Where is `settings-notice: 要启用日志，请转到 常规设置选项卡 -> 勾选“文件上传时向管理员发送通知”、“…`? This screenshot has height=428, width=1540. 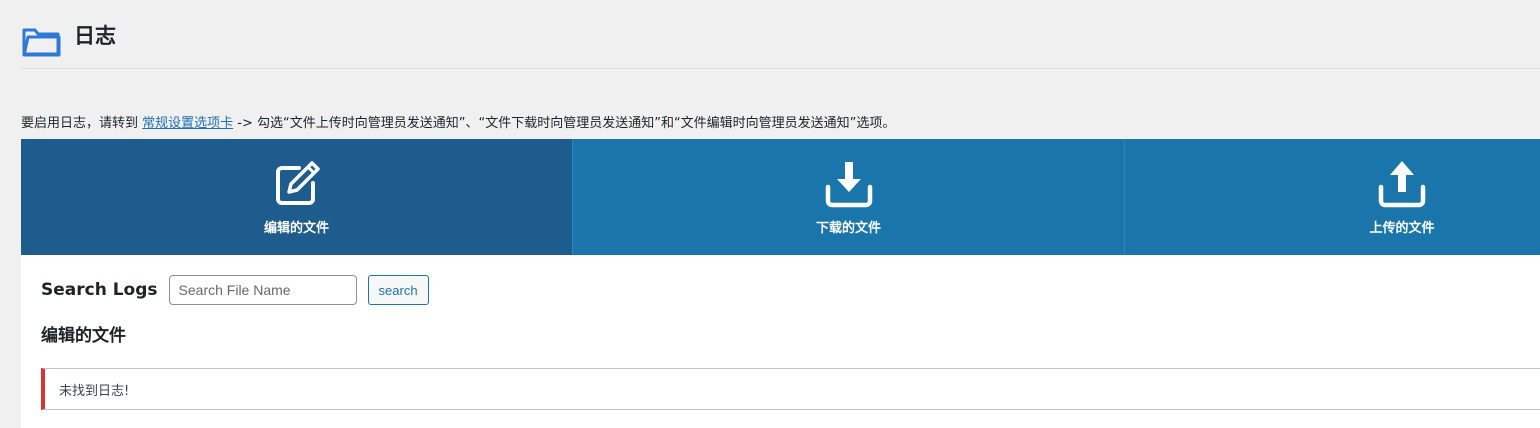
settings-notice: 要启用日志，请转到 常规设置选项卡 -> 勾选“文件上传时向管理员发送通知”、“… is located at coordinates (458, 124).